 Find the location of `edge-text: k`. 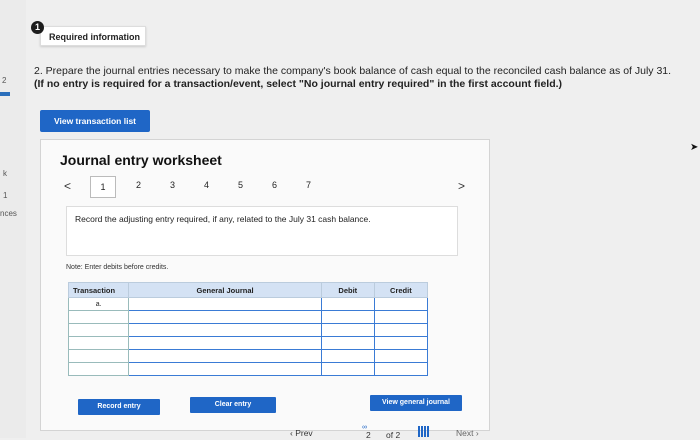

edge-text: k is located at coordinates (5, 173).